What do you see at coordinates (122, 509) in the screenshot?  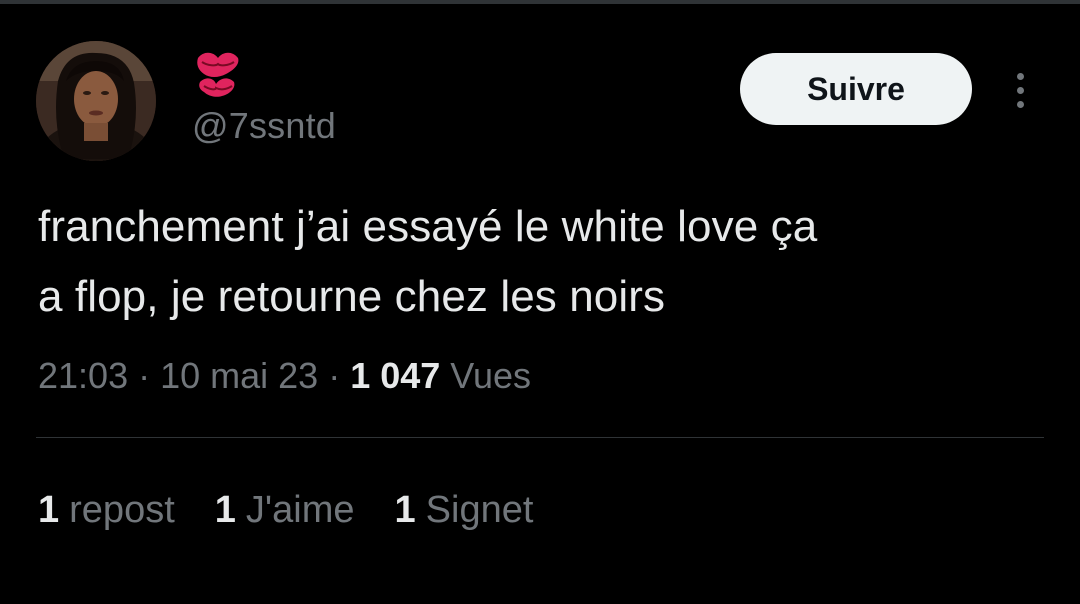 I see `stat-label: repost` at bounding box center [122, 509].